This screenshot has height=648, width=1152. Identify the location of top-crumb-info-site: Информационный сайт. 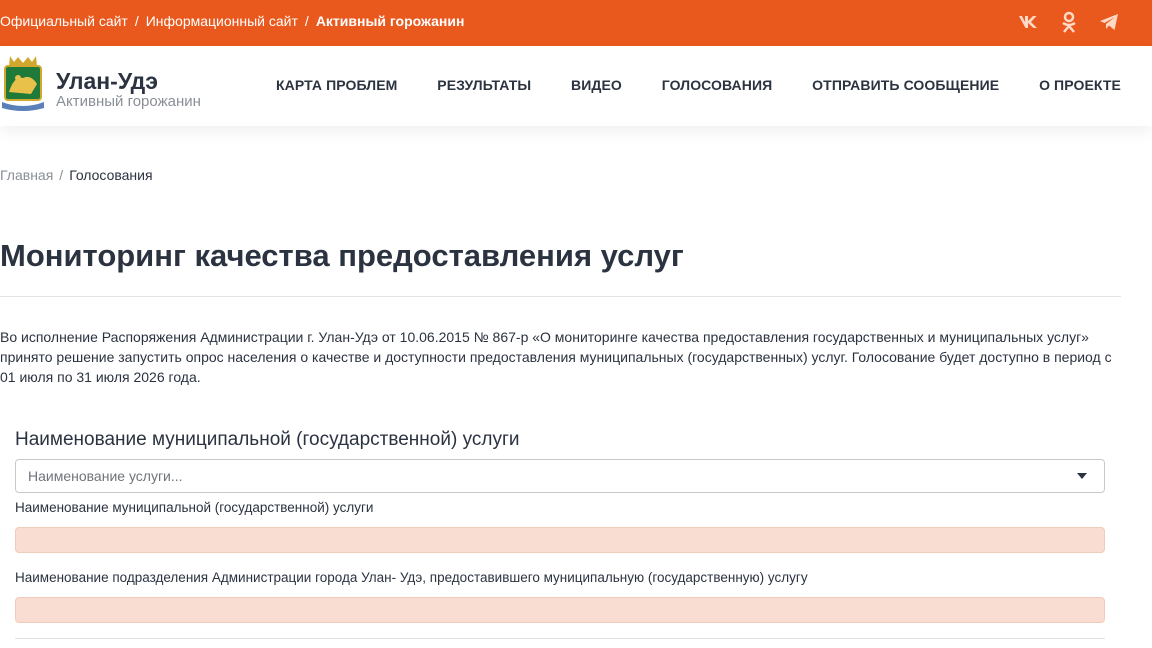
(222, 21).